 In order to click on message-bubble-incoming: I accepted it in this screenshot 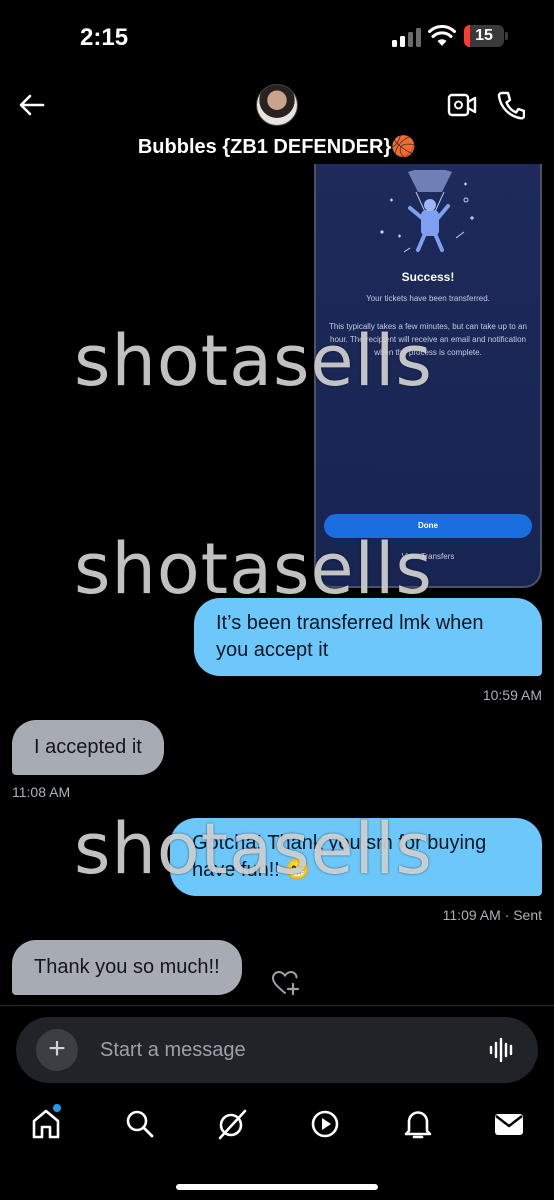, I will do `click(88, 747)`.